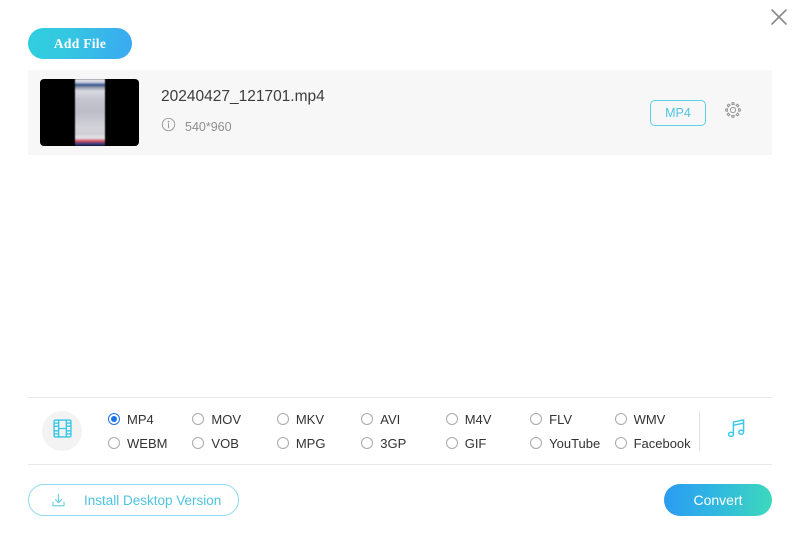  I want to click on format-option-facebook: Facebook, so click(656, 443).